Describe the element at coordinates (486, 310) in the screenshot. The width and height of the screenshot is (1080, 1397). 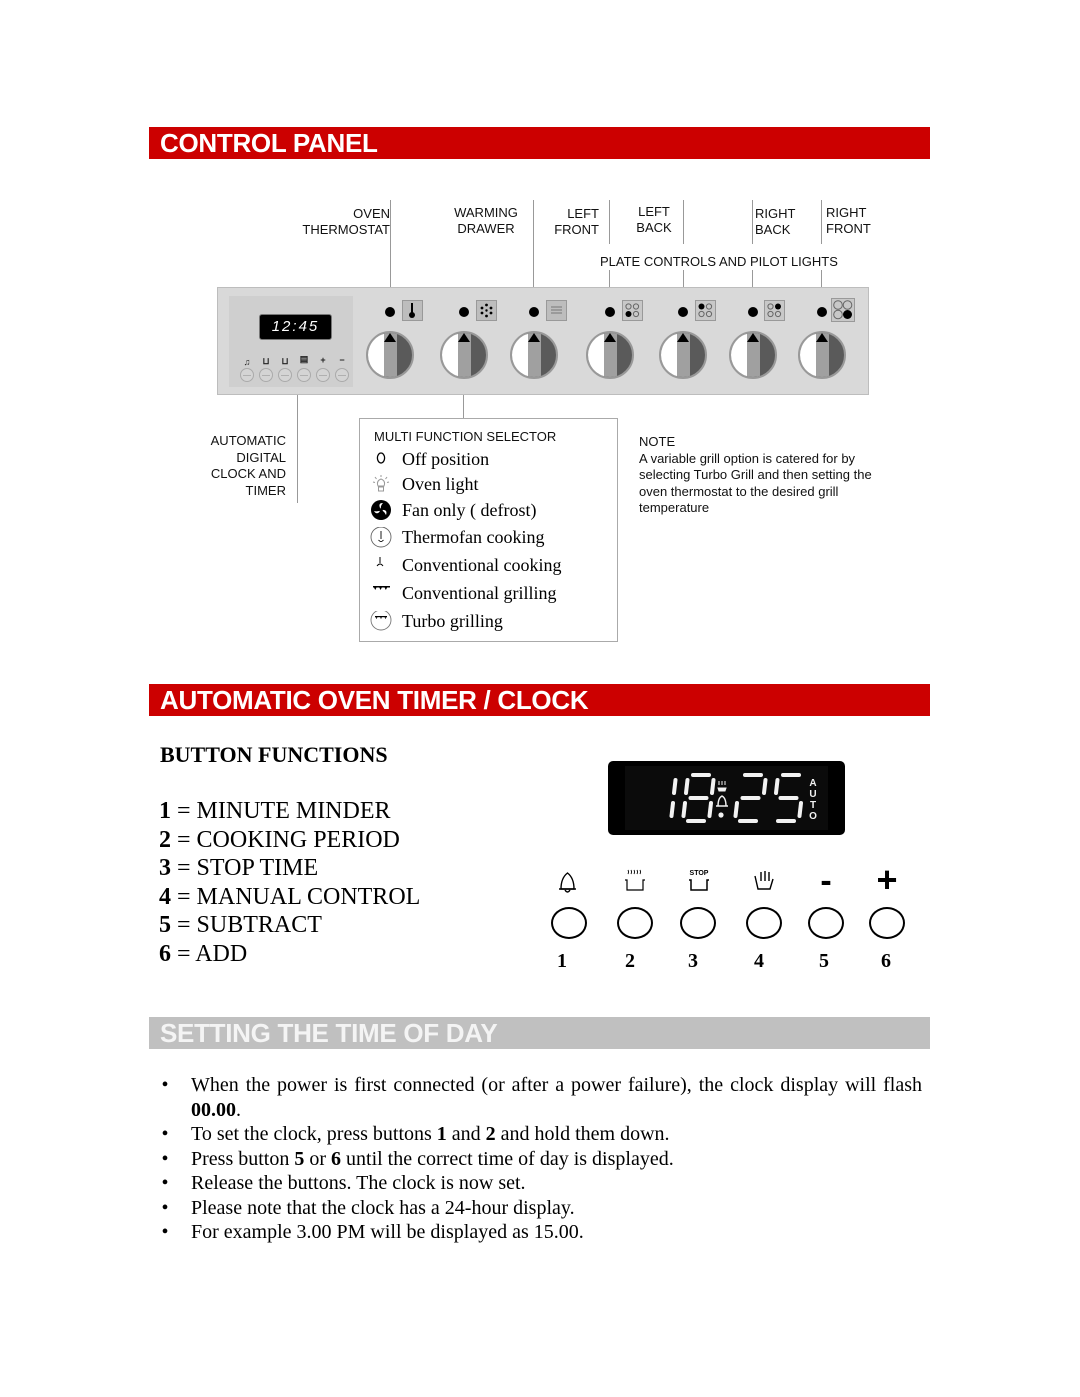
I see `fan-dots-icon` at that location.